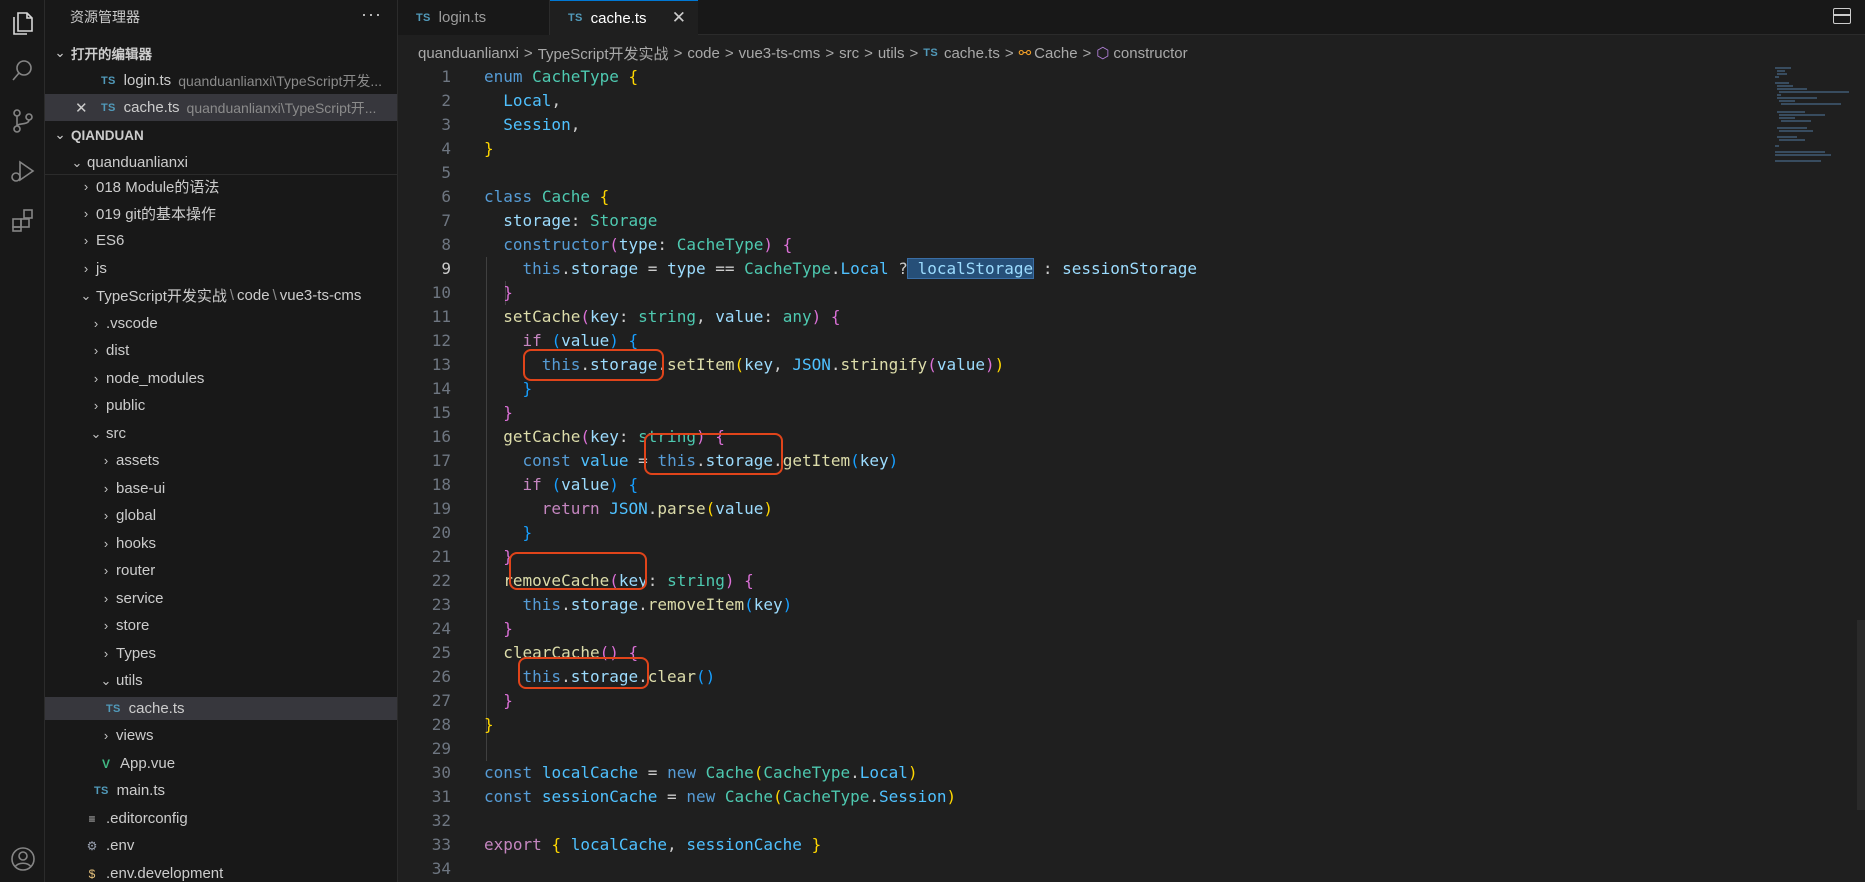 The height and width of the screenshot is (882, 1865). I want to click on extensions-icon, so click(22, 221).